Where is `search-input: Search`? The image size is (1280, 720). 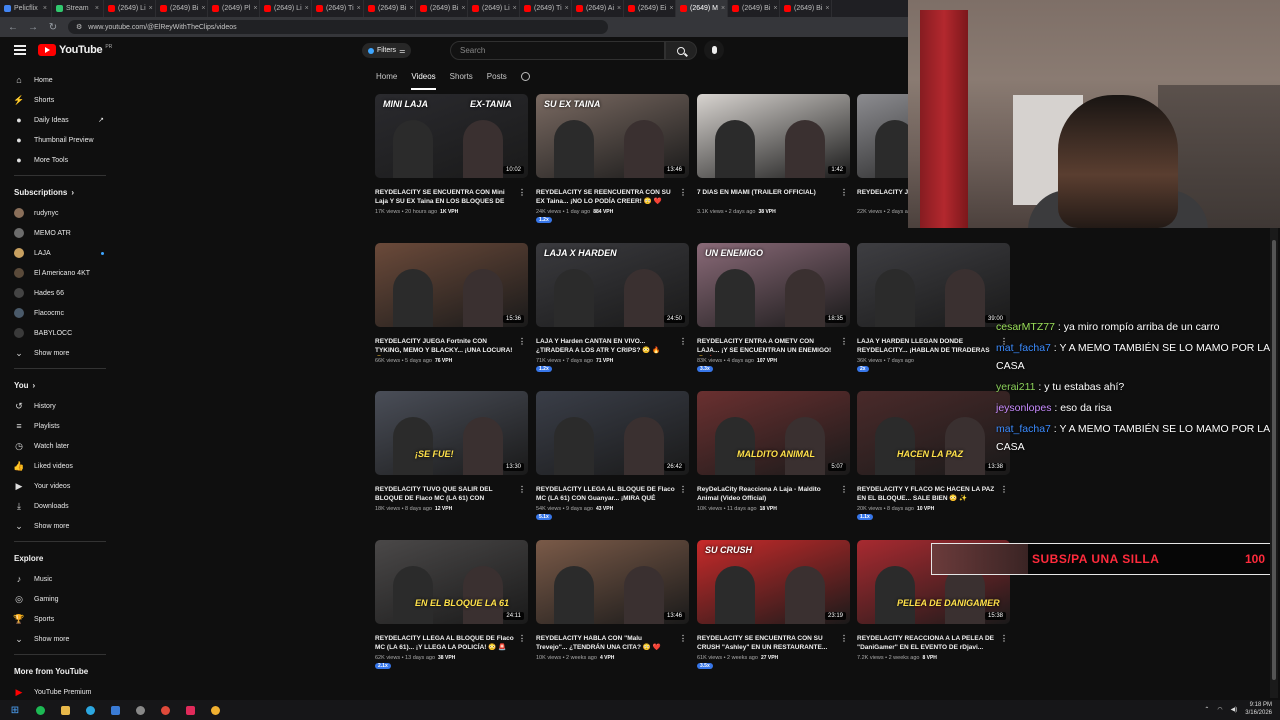
search-input: Search is located at coordinates (557, 50).